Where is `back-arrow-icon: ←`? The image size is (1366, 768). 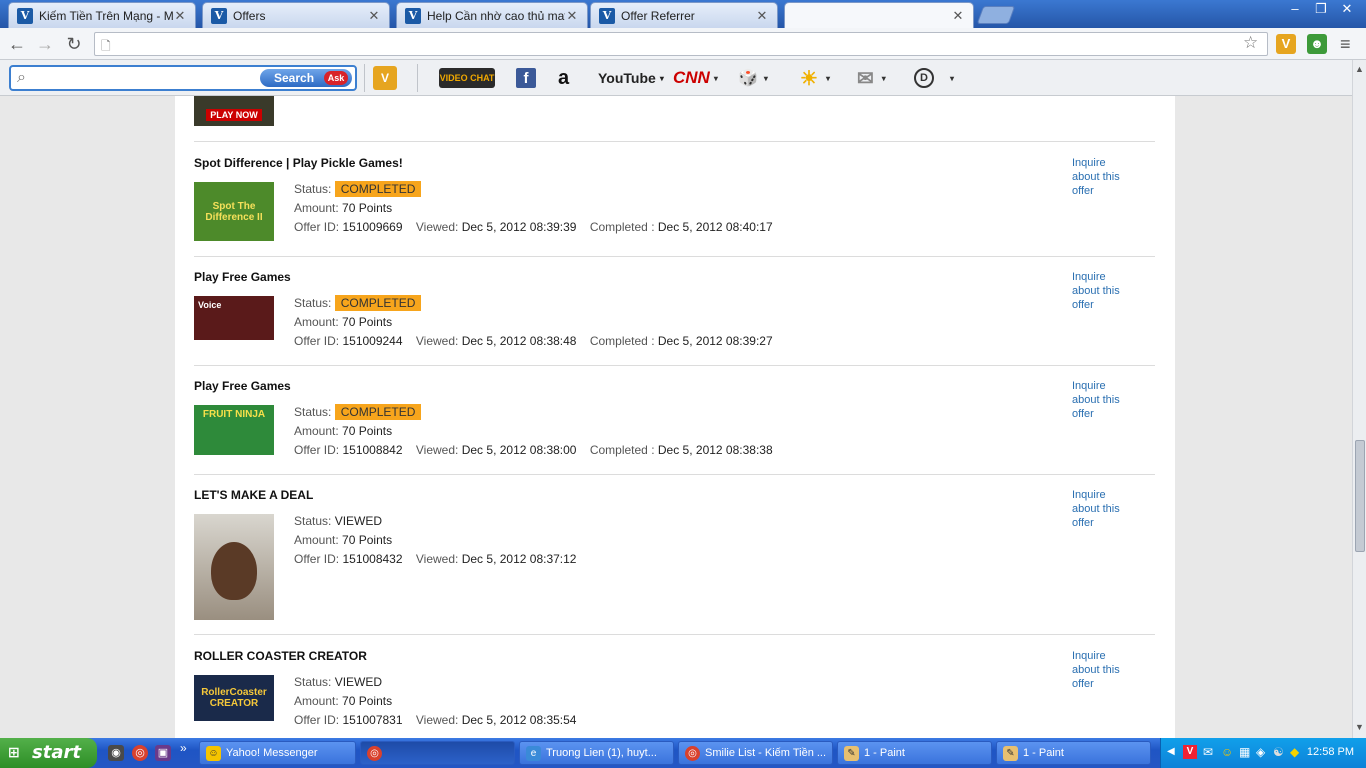
back-arrow-icon: ← is located at coordinates (17, 44).